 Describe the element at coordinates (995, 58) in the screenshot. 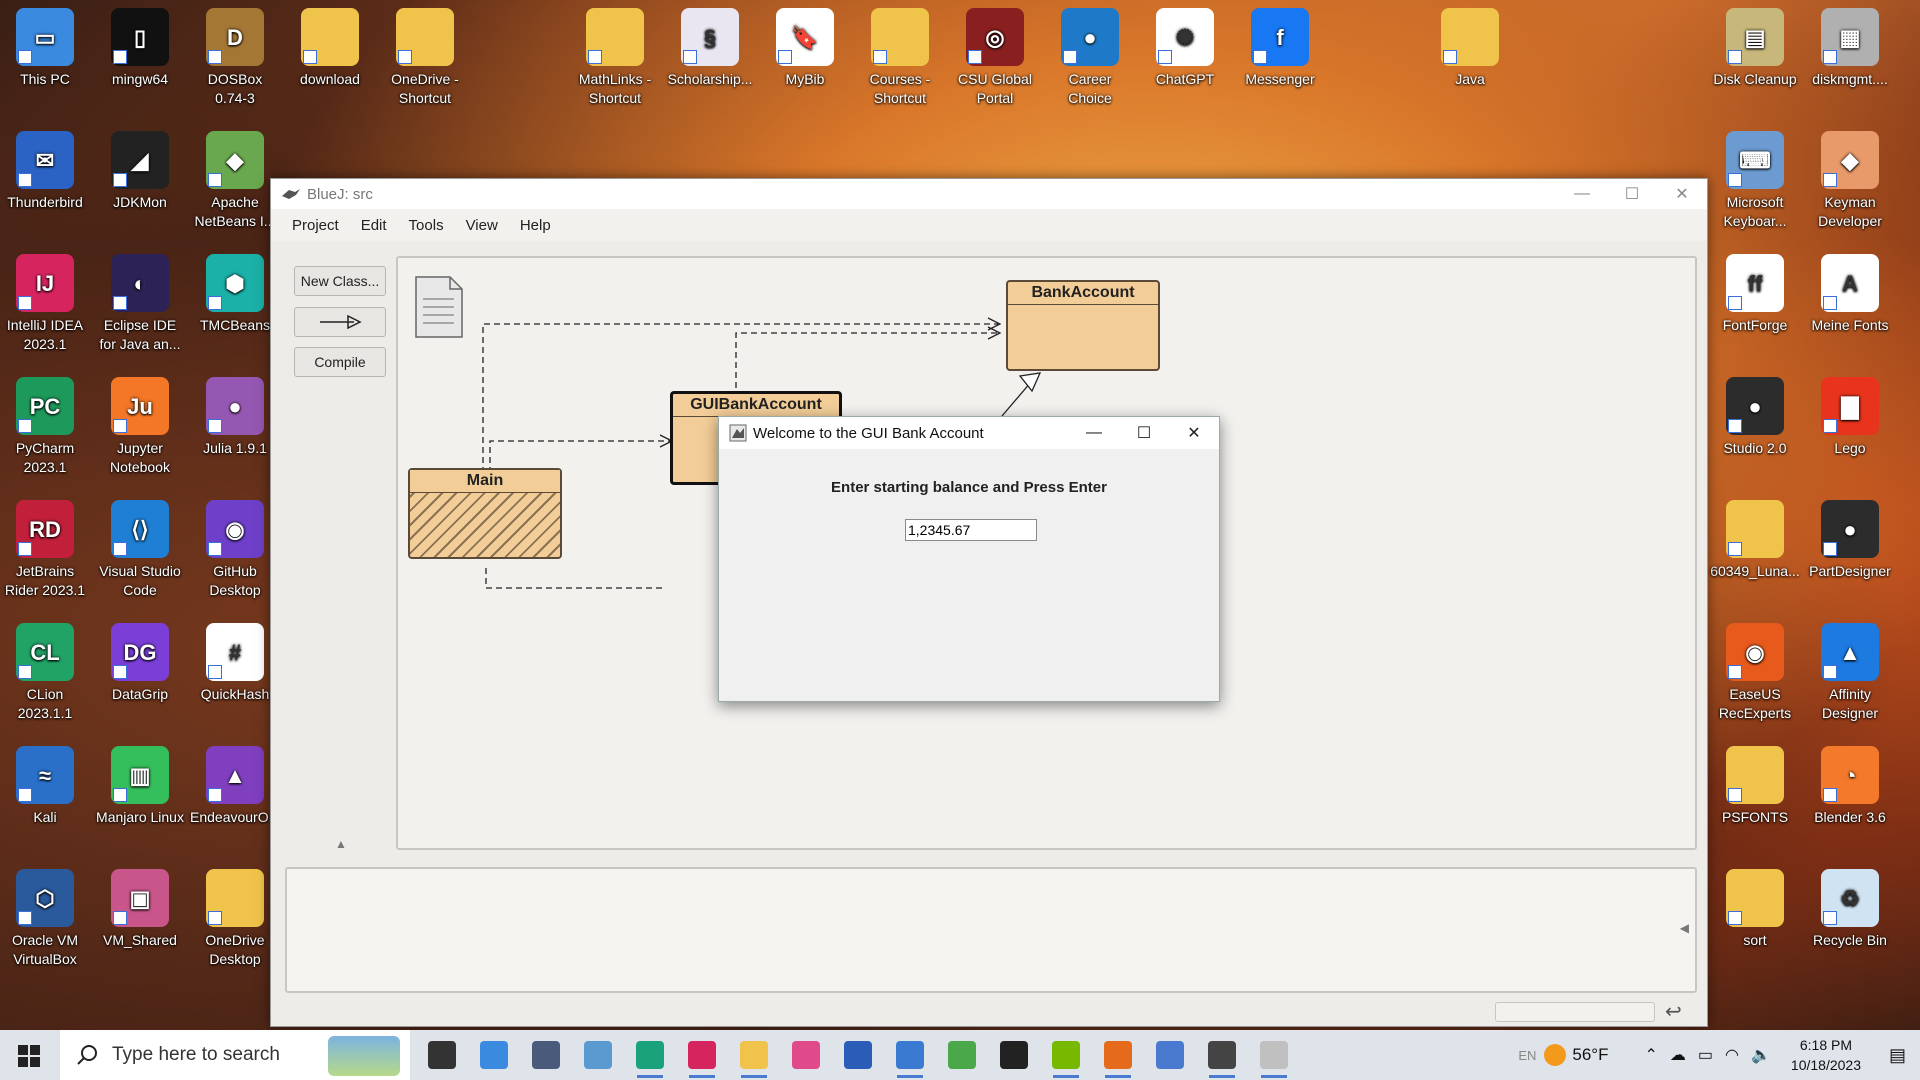

I see `desktop-icon: ◎ CSU Global Portal` at that location.